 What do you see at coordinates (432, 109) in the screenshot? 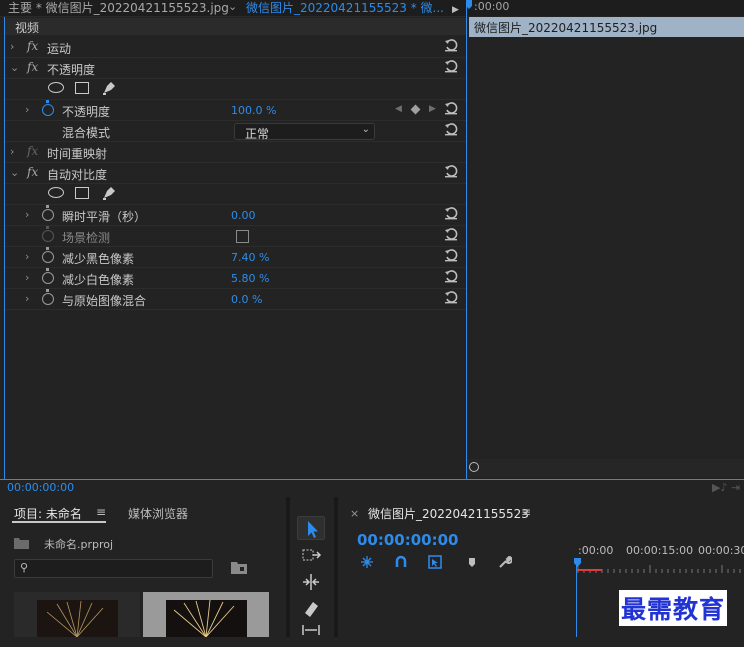
I see `next-keyframe-icon: ▶` at bounding box center [432, 109].